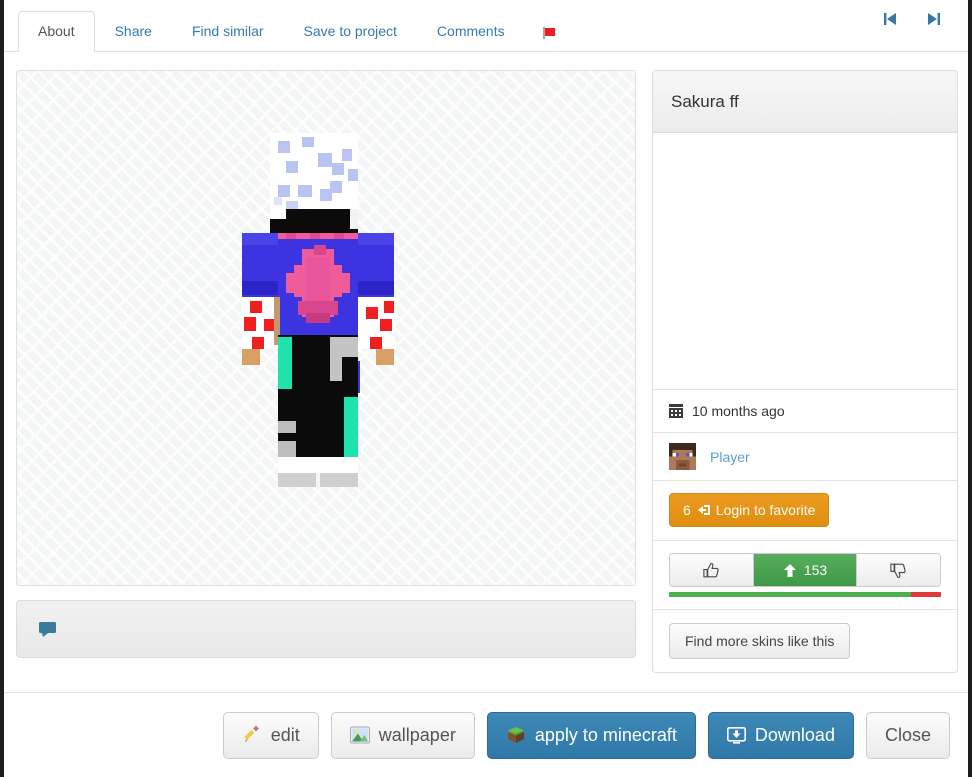  I want to click on close-button: Close, so click(907, 735).